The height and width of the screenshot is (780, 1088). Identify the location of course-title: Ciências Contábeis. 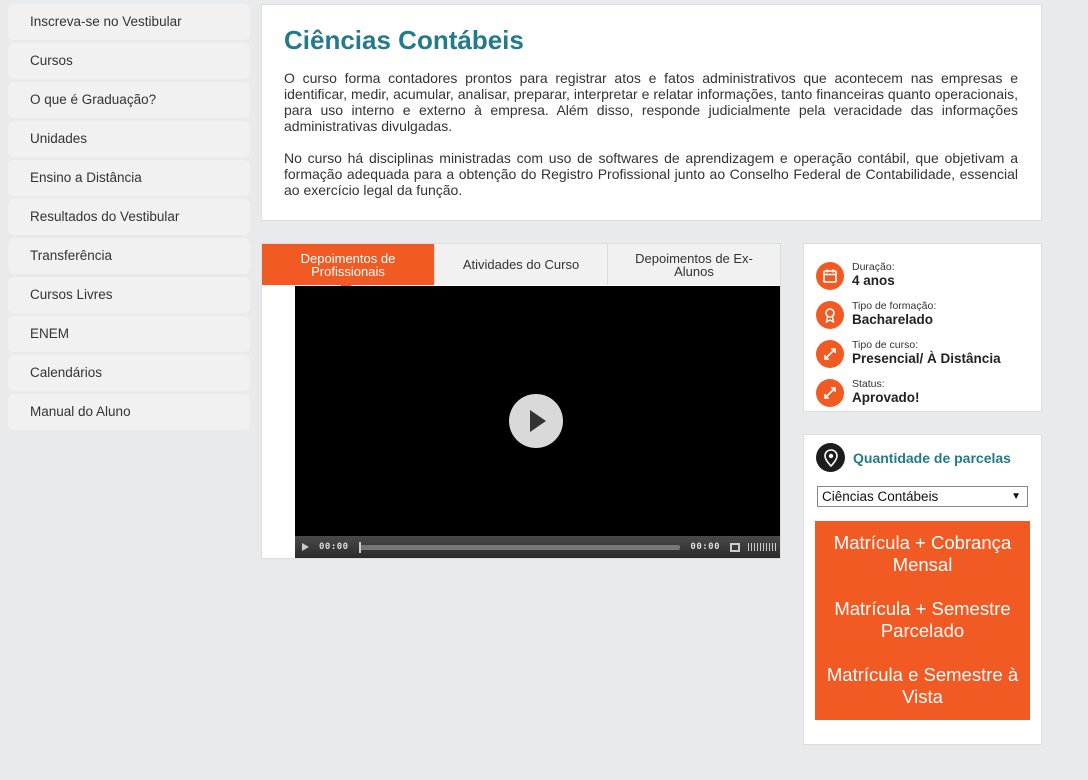
(404, 40).